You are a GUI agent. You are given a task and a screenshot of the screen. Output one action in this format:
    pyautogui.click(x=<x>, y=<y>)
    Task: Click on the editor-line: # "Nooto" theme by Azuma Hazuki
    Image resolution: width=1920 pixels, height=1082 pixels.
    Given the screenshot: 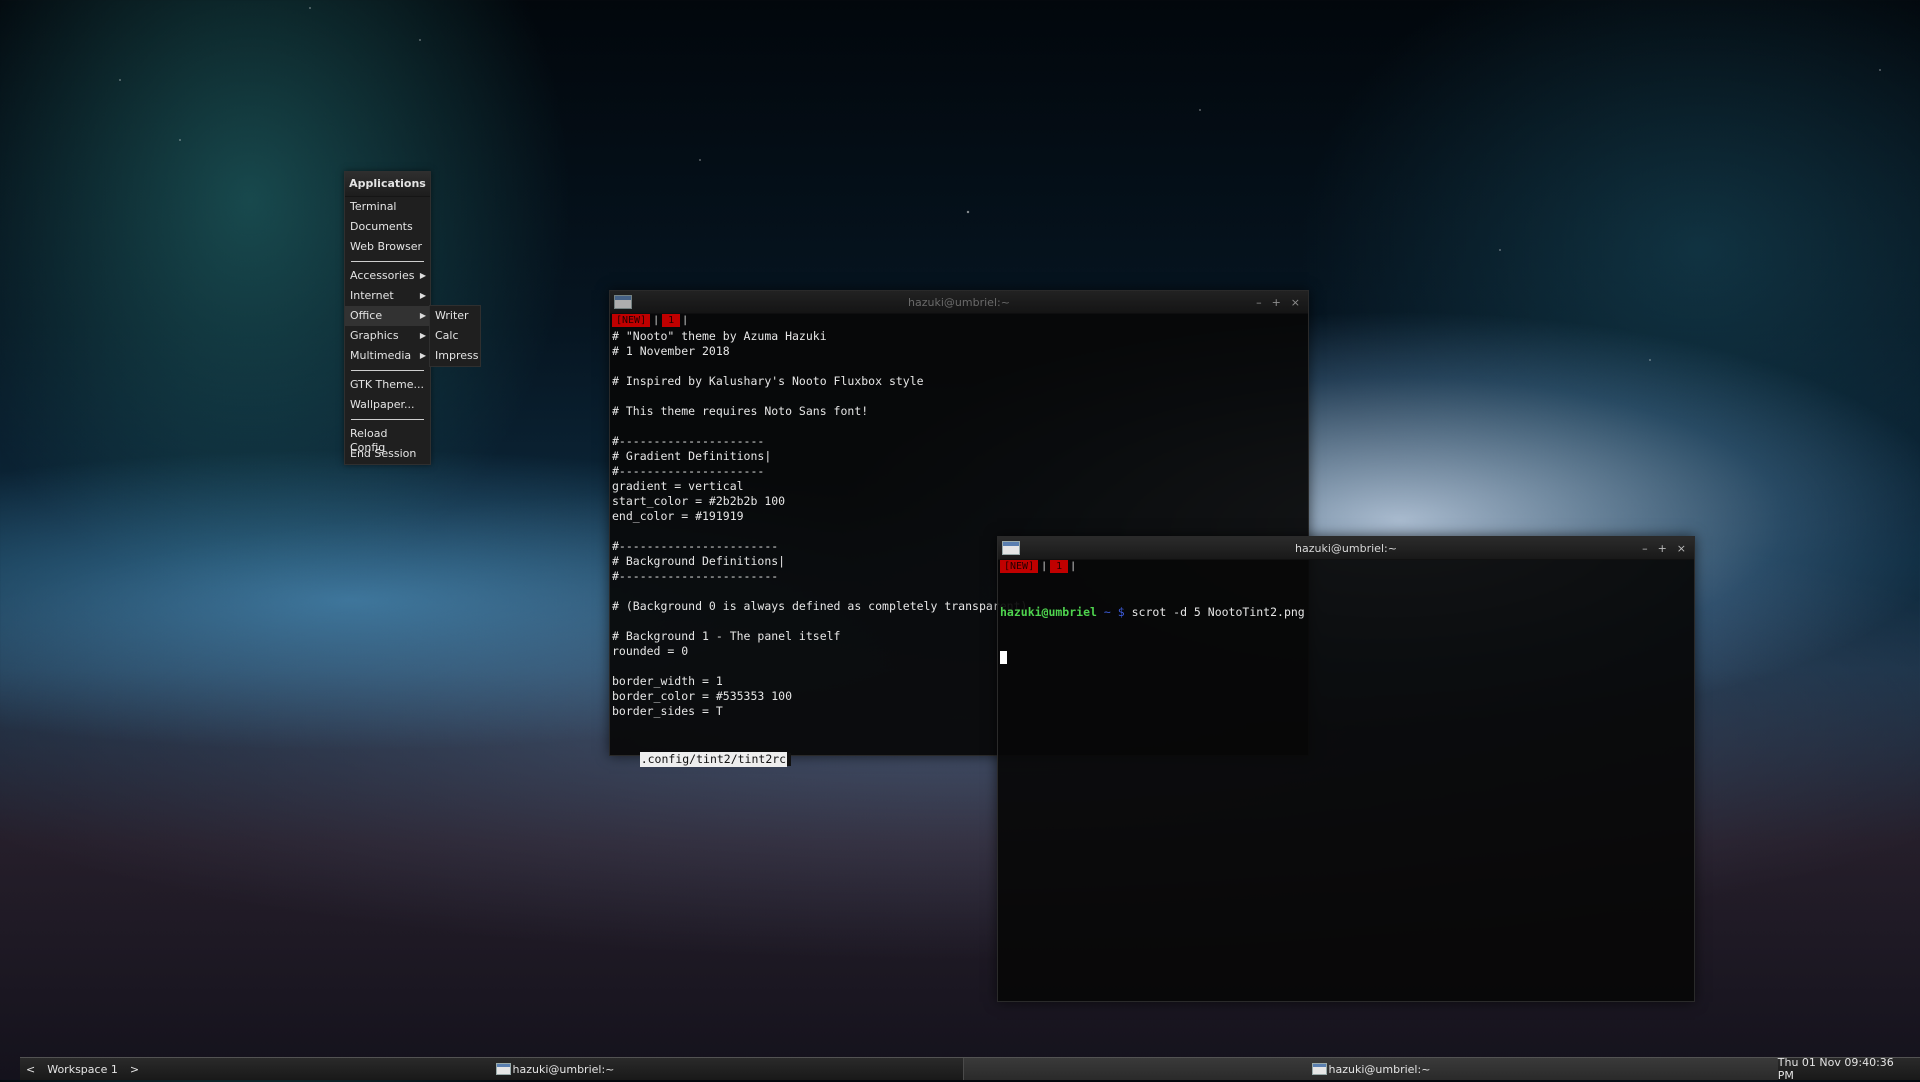 What is the action you would take?
    pyautogui.click(x=719, y=336)
    